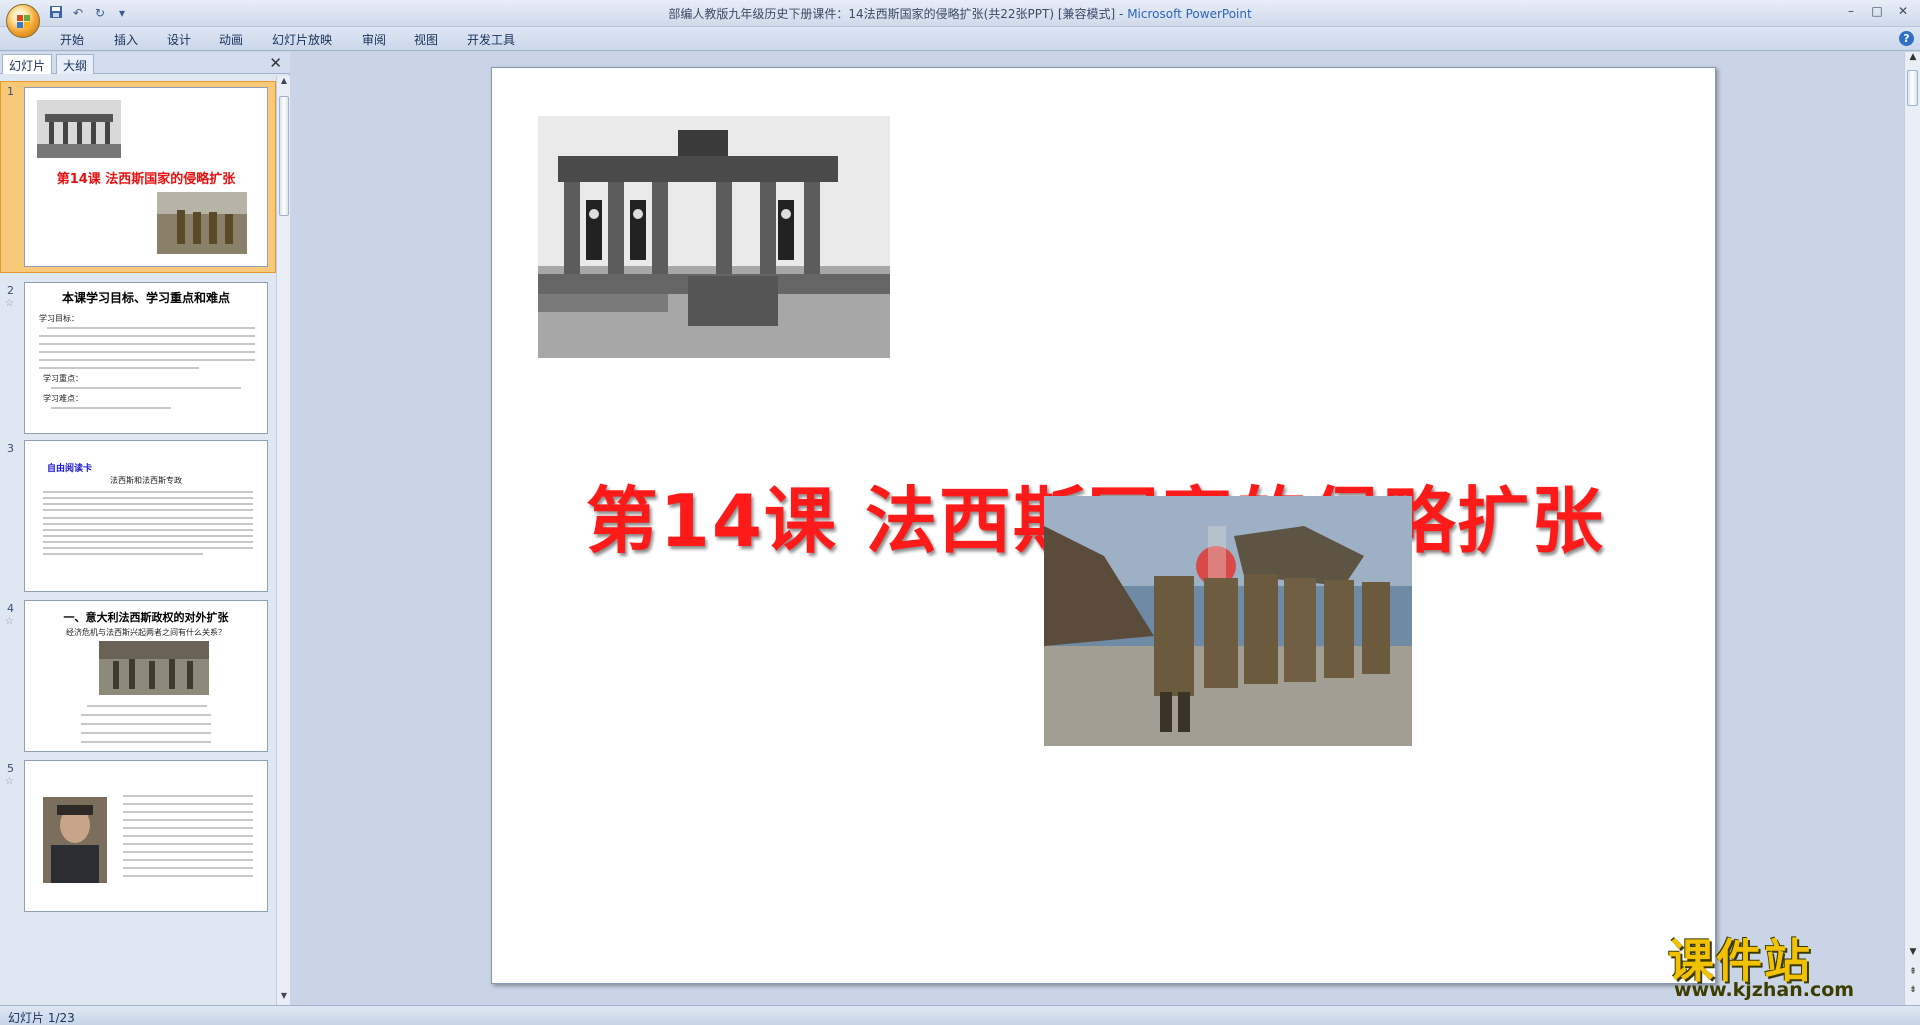 The image size is (1920, 1025). I want to click on slide-preview: 一、意大利法西斯政权的对外扩张 经济危机与法西斯兴起两者之间有什么关系？, so click(146, 676).